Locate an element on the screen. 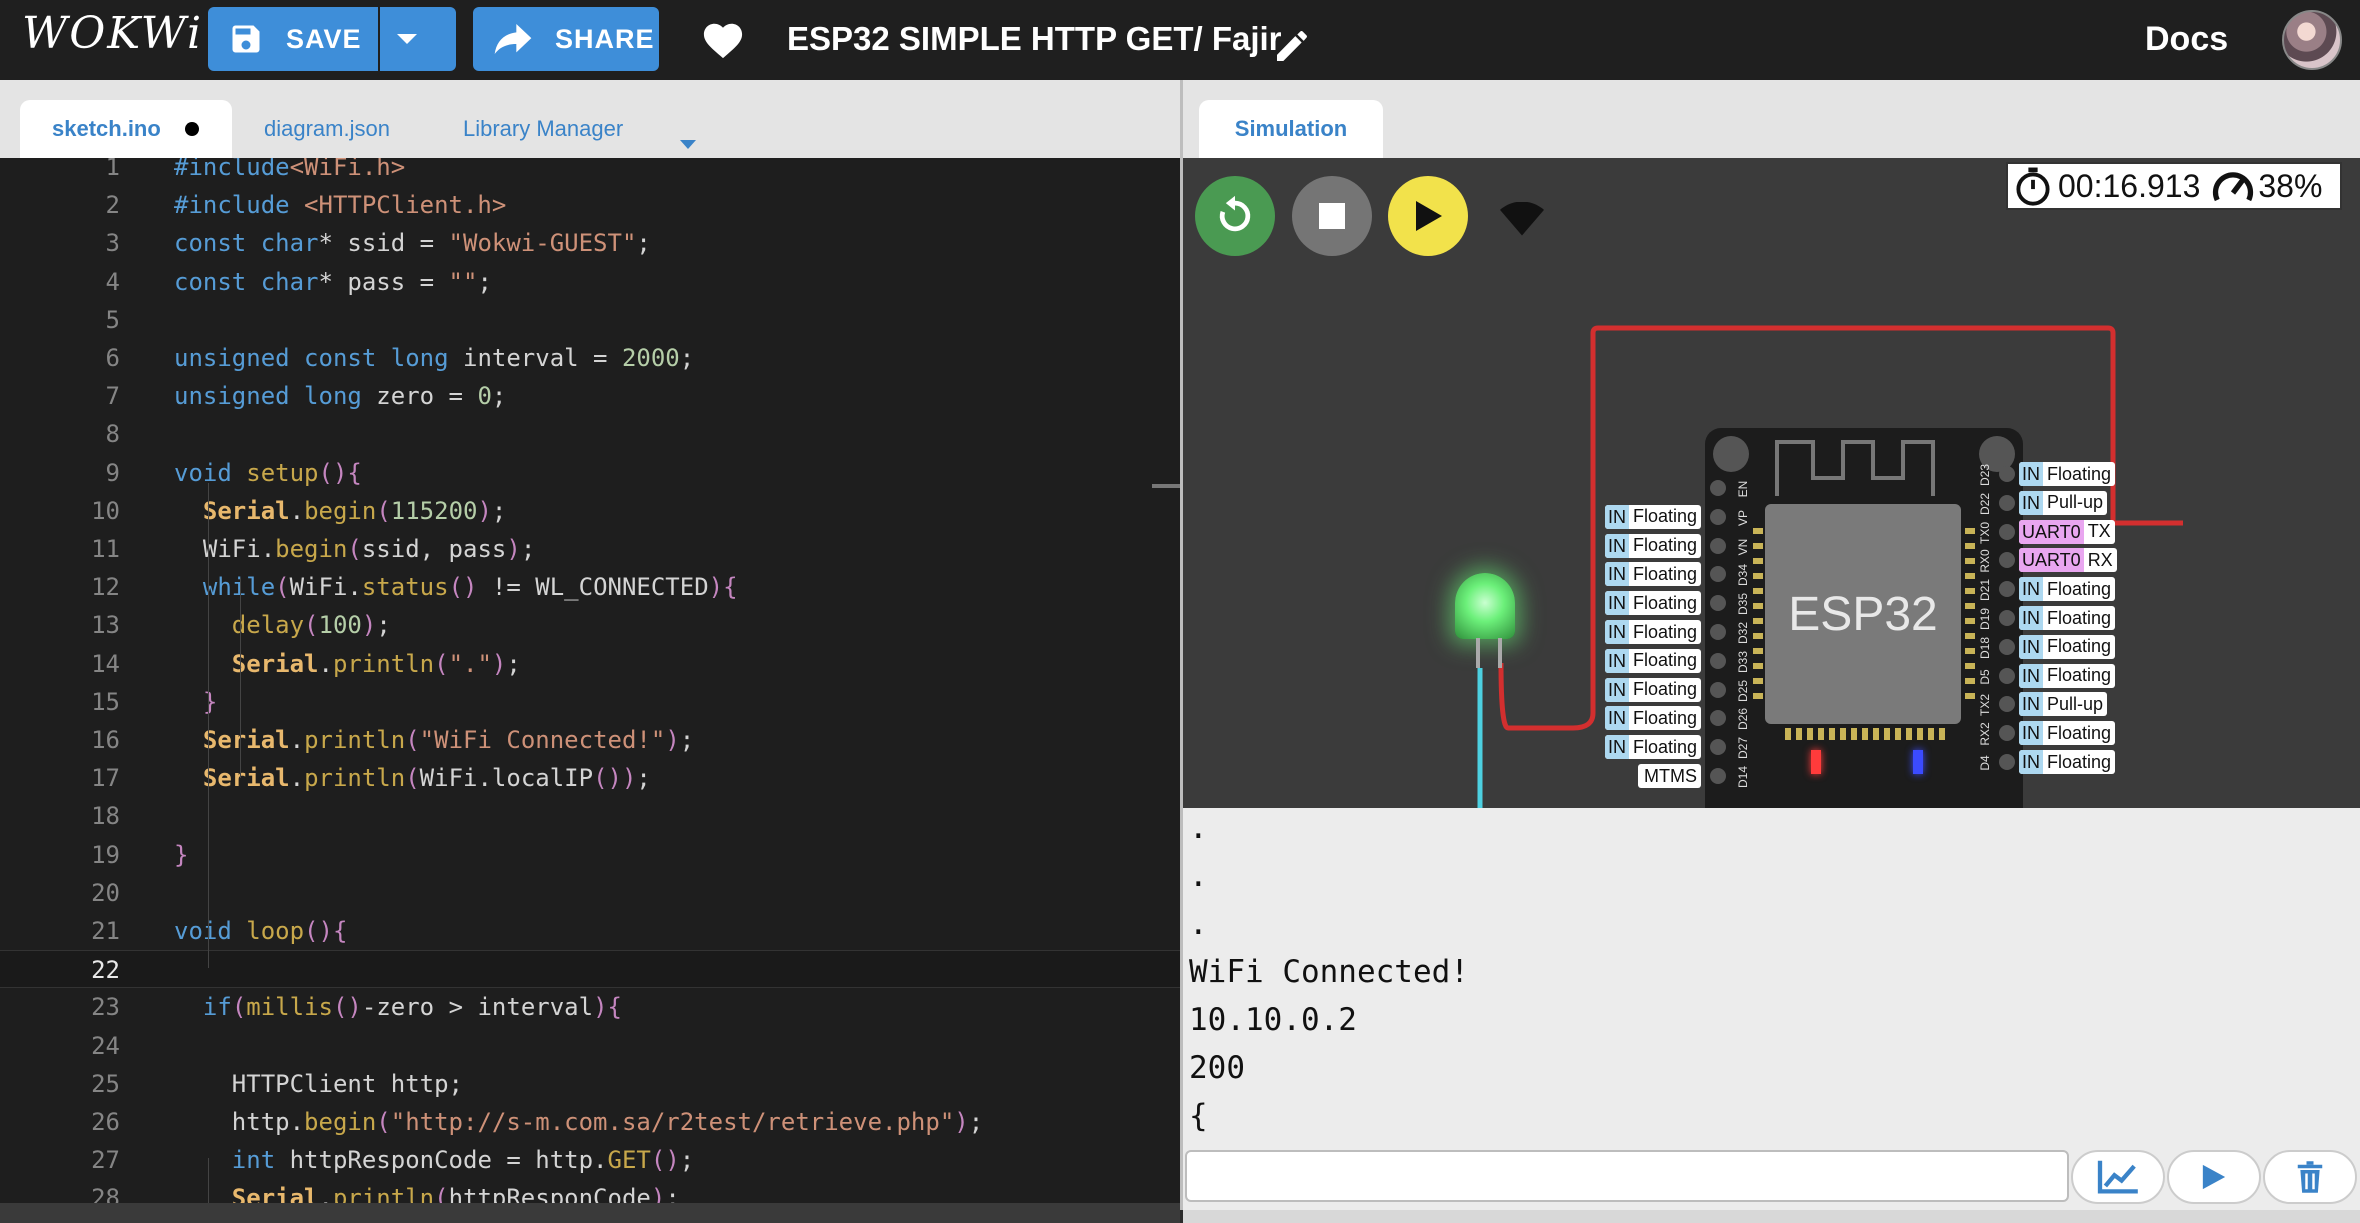 The image size is (2360, 1223). line-number: 25 is located at coordinates (105, 1083).